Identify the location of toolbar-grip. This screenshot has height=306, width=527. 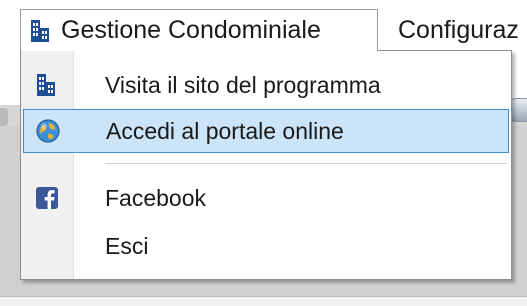
(4, 117).